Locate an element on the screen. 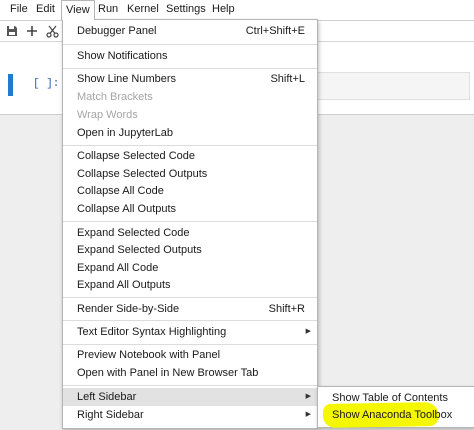  menu-item-wrap-words: Wrap Words is located at coordinates (190, 115).